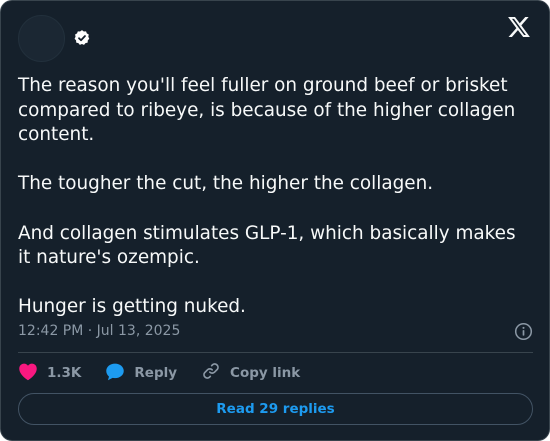 This screenshot has height=441, width=550. I want to click on tweet-header, so click(54, 38).